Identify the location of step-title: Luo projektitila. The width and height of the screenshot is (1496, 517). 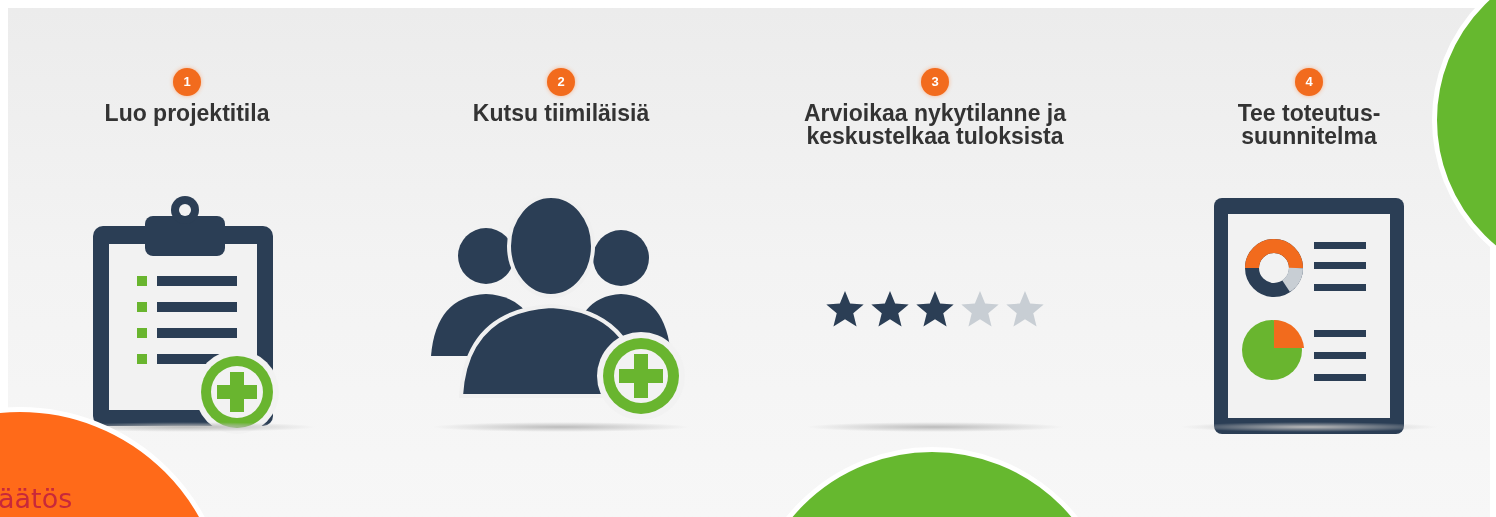
(187, 115).